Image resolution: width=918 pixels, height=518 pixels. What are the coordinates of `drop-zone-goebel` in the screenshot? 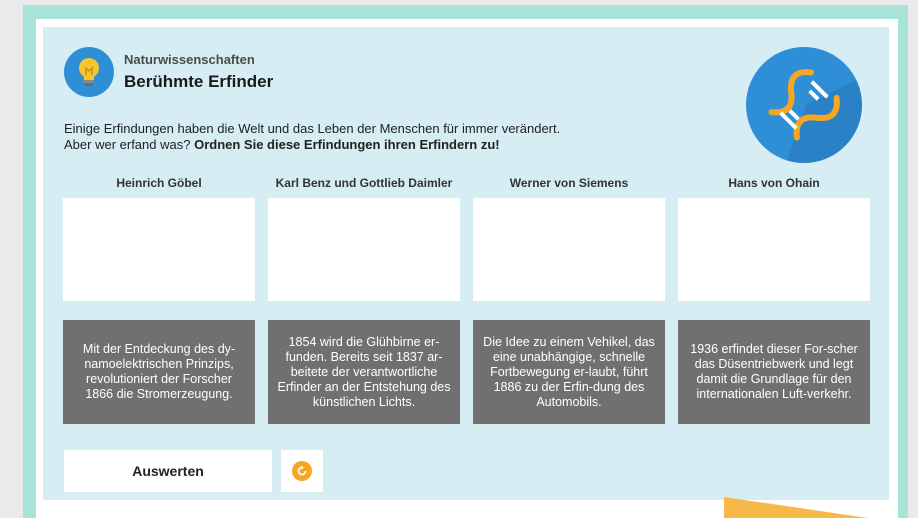 It's located at (159, 249).